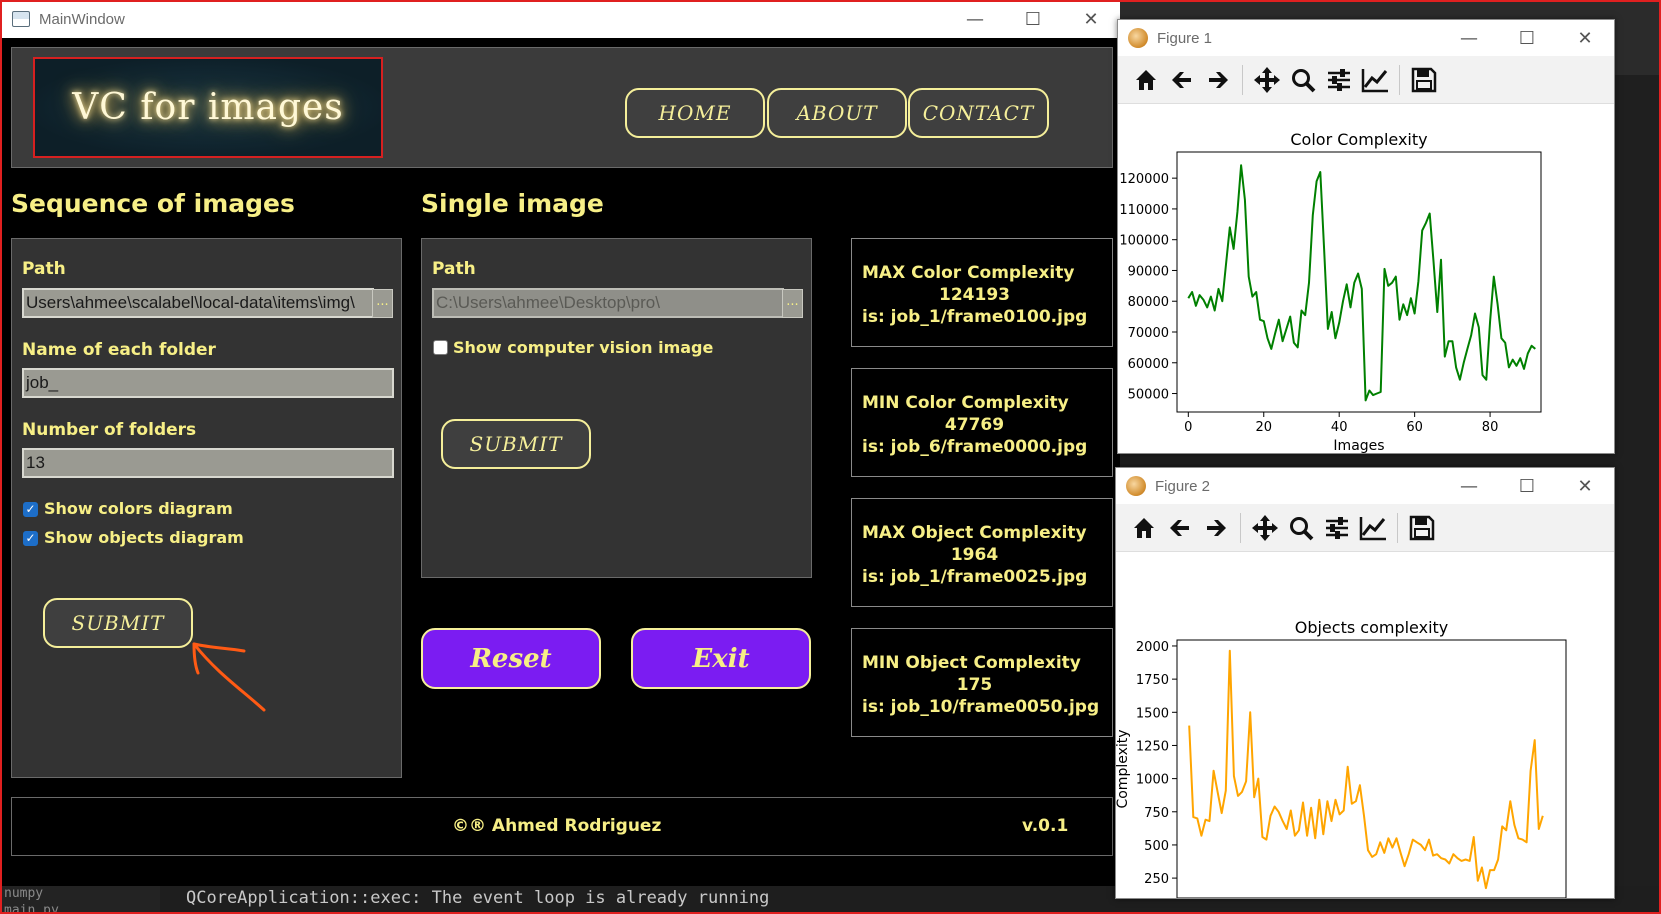  Describe the element at coordinates (1148, 395) in the screenshot. I see `y-tick-label: 50000` at that location.